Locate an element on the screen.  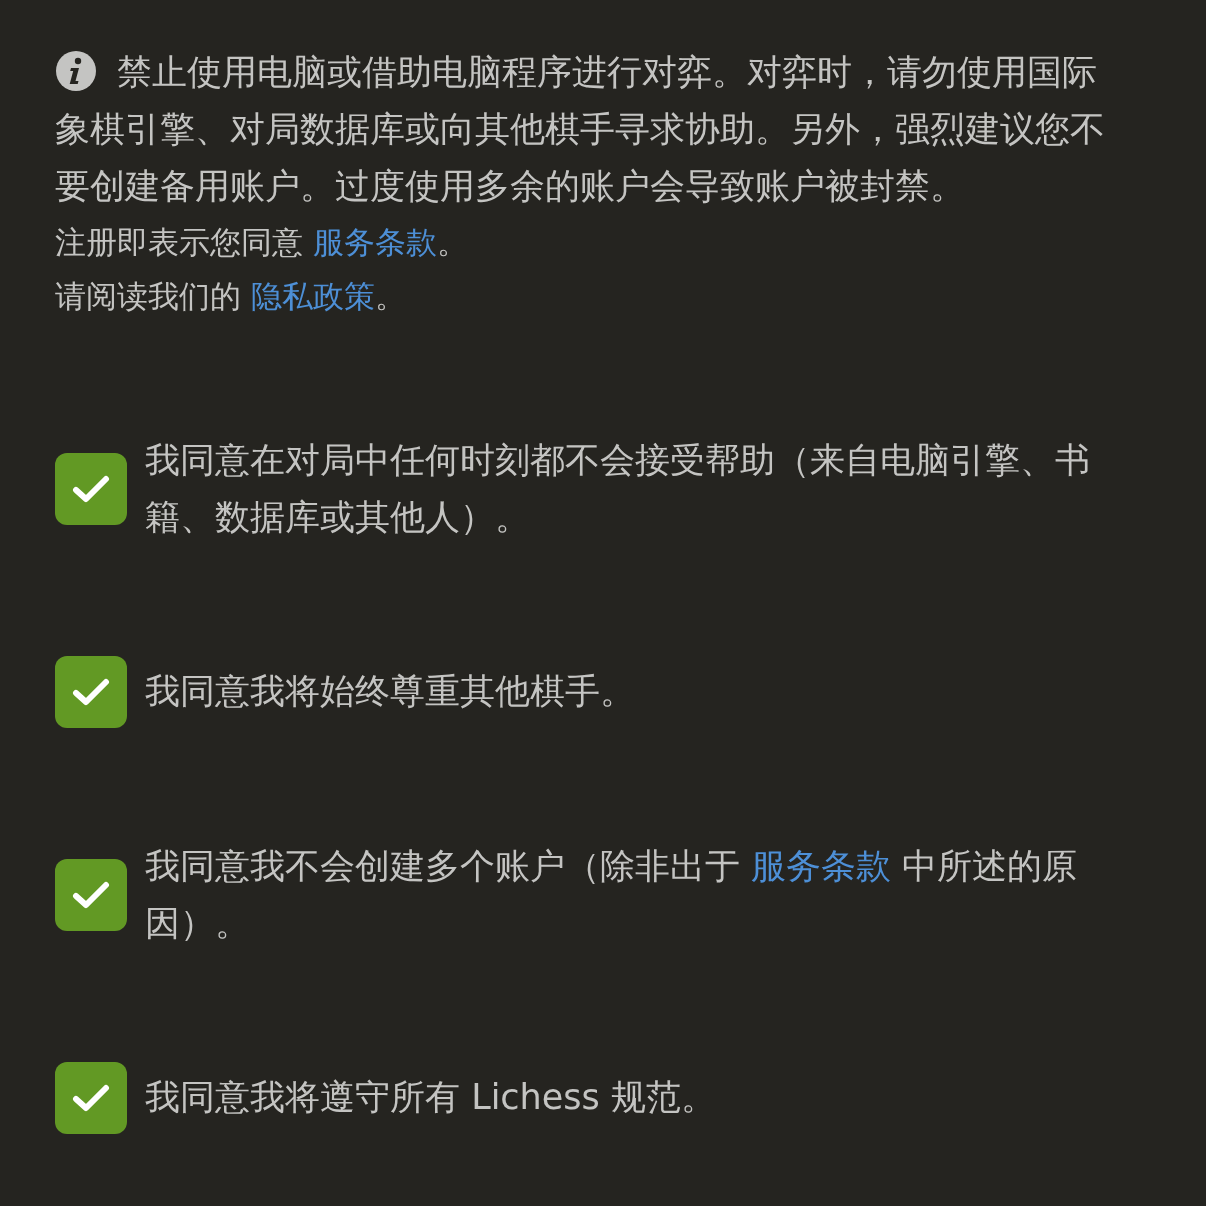
terms-link: 服务条款 is located at coordinates (821, 865).